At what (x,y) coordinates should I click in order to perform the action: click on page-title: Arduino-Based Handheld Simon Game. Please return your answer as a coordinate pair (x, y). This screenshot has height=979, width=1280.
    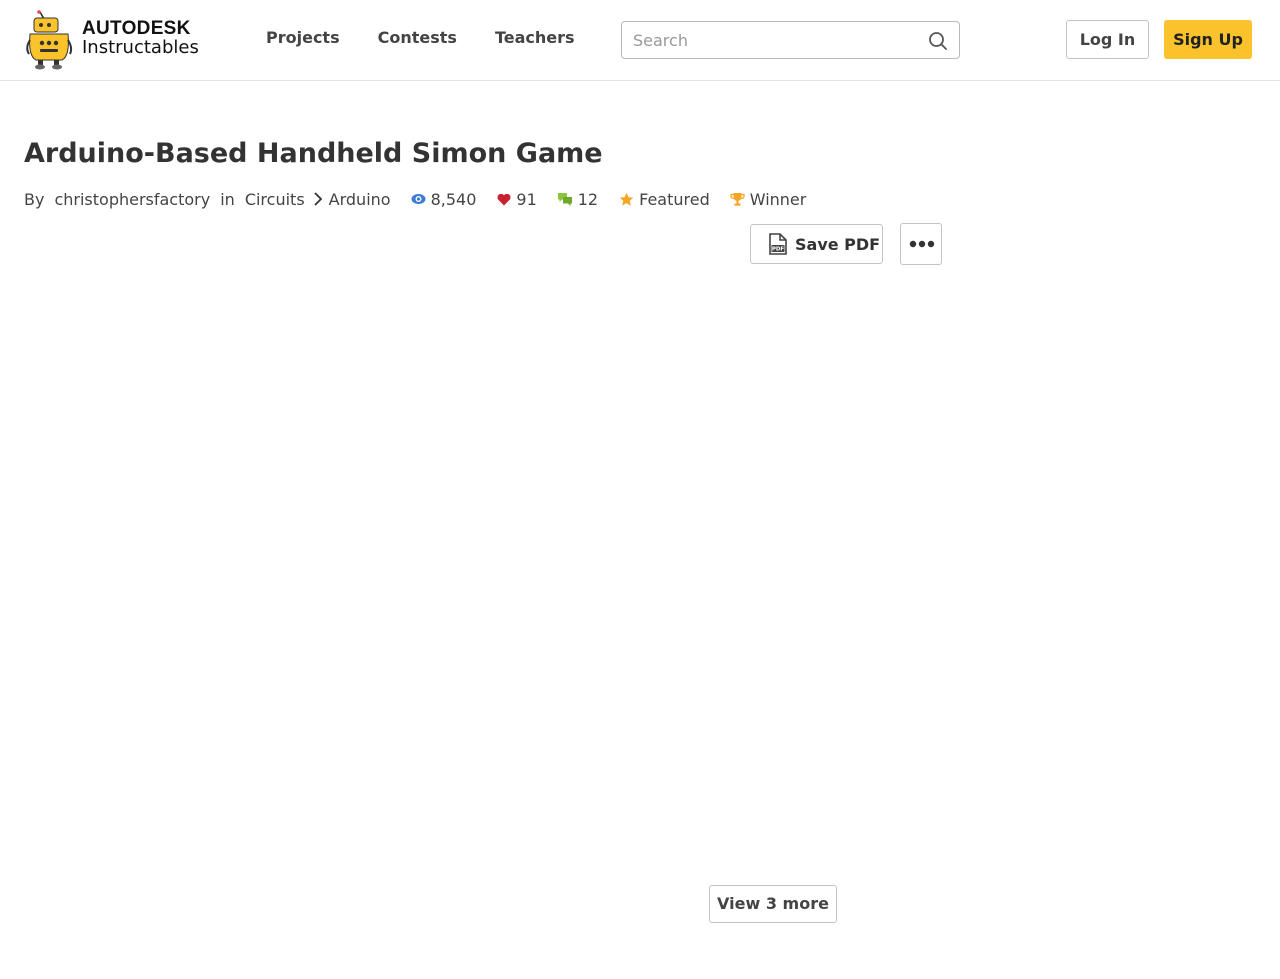
    Looking at the image, I should click on (313, 153).